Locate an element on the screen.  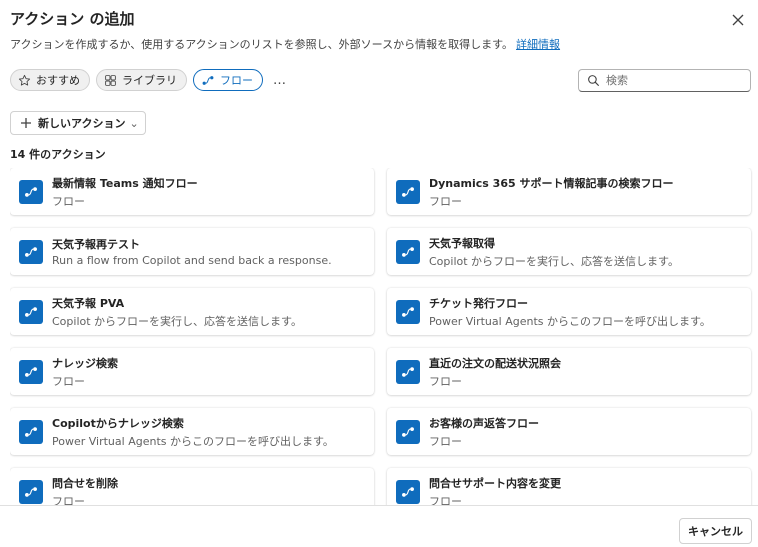
close-button is located at coordinates (738, 20).